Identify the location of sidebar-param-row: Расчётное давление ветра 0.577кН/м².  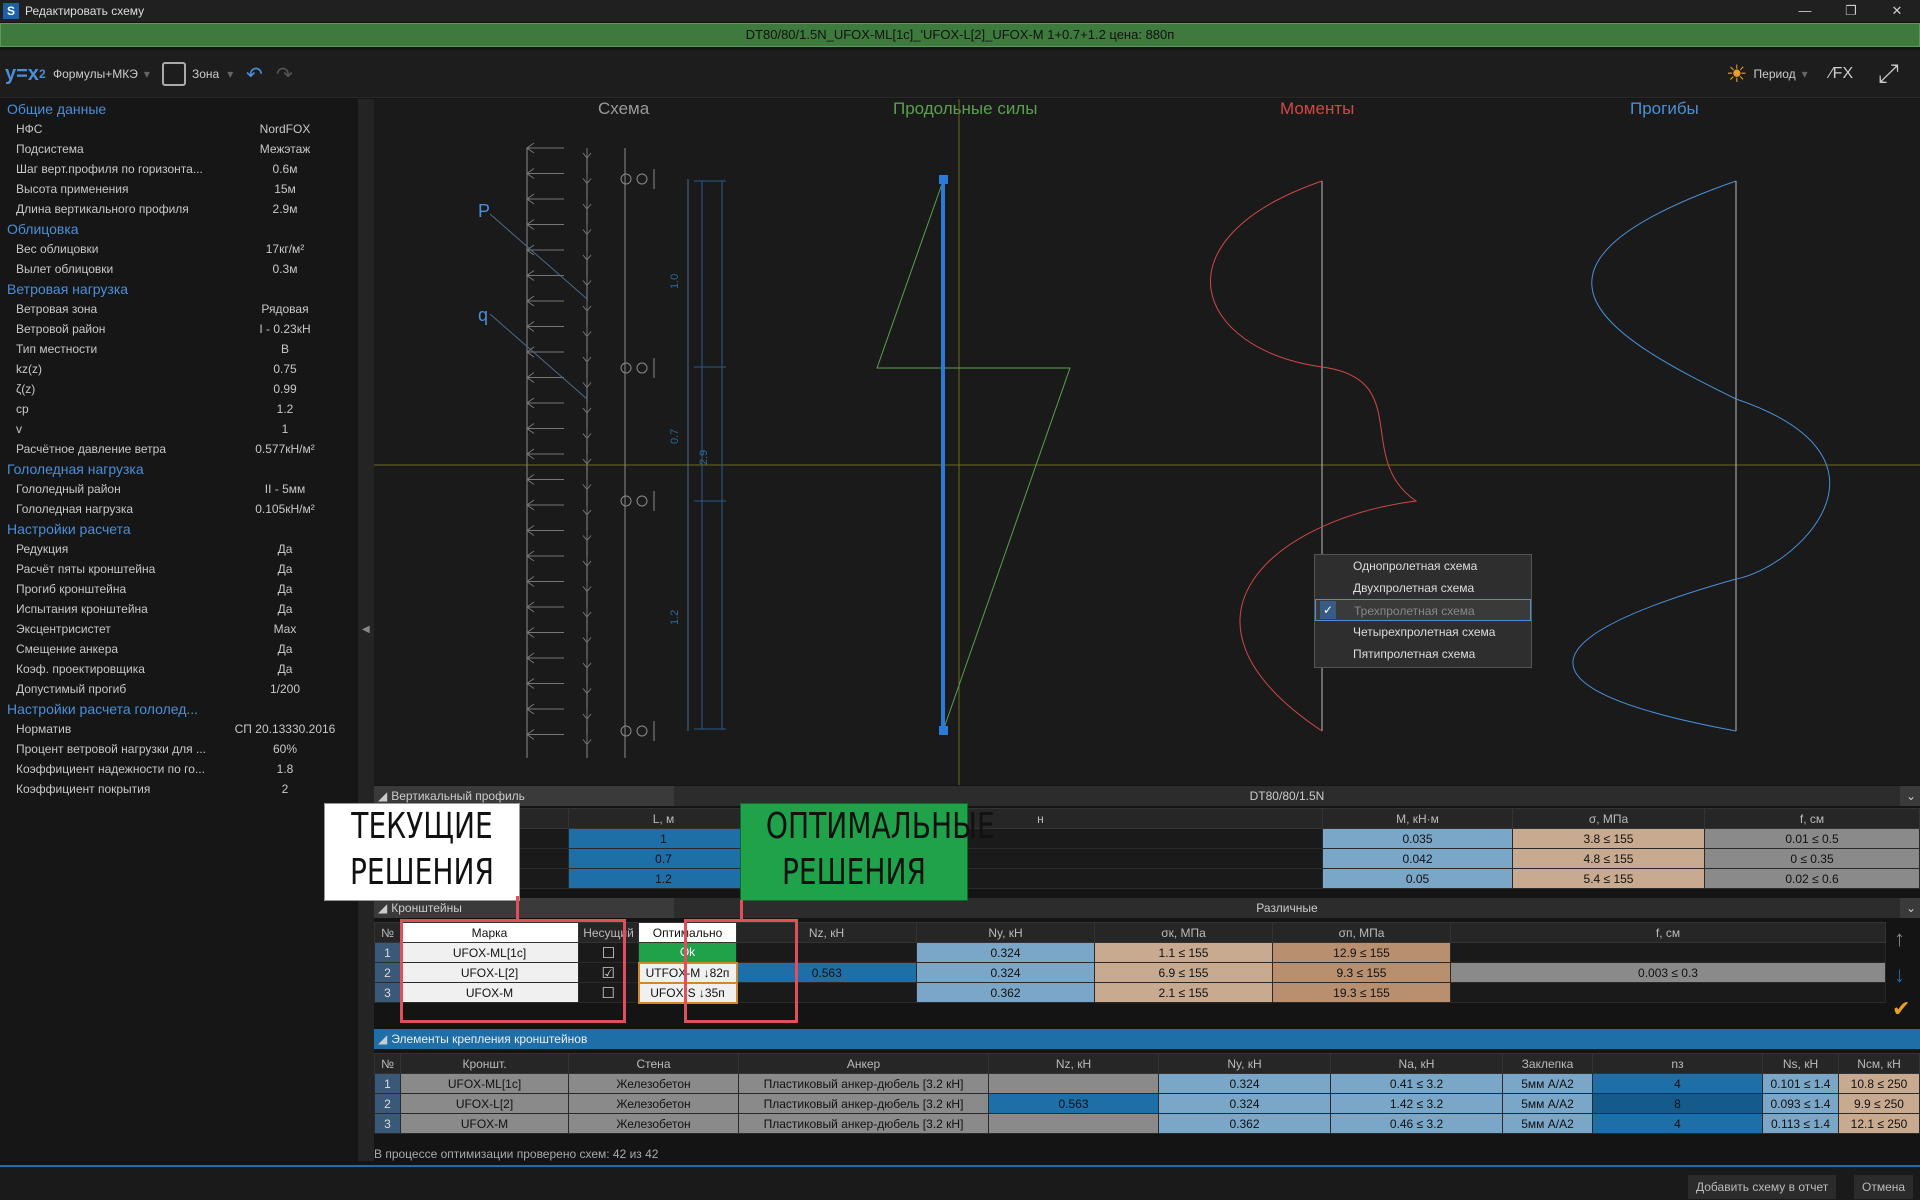
(179, 449).